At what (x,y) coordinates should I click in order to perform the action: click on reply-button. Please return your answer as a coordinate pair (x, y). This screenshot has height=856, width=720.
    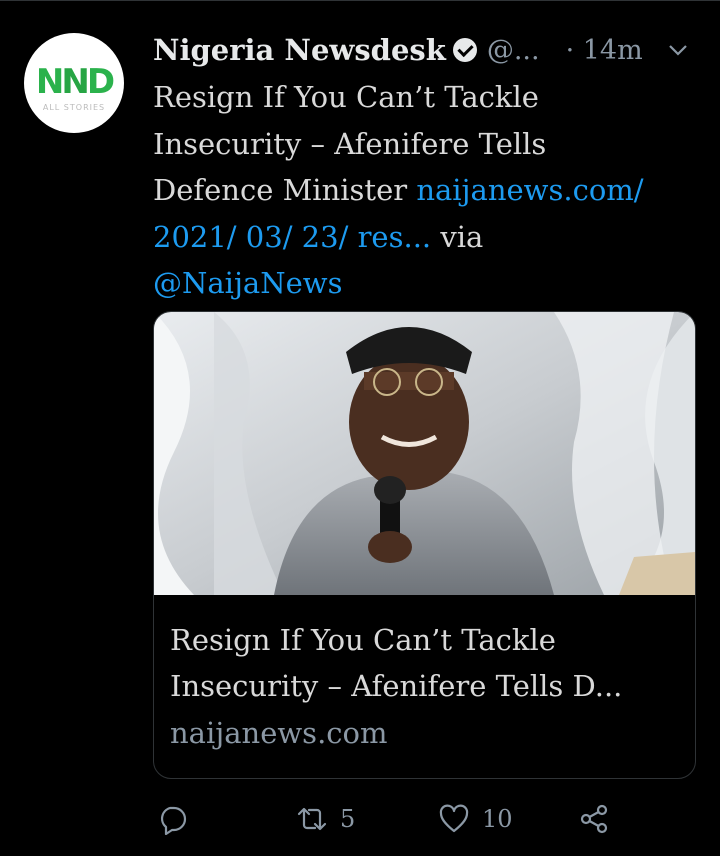
    Looking at the image, I should click on (172, 819).